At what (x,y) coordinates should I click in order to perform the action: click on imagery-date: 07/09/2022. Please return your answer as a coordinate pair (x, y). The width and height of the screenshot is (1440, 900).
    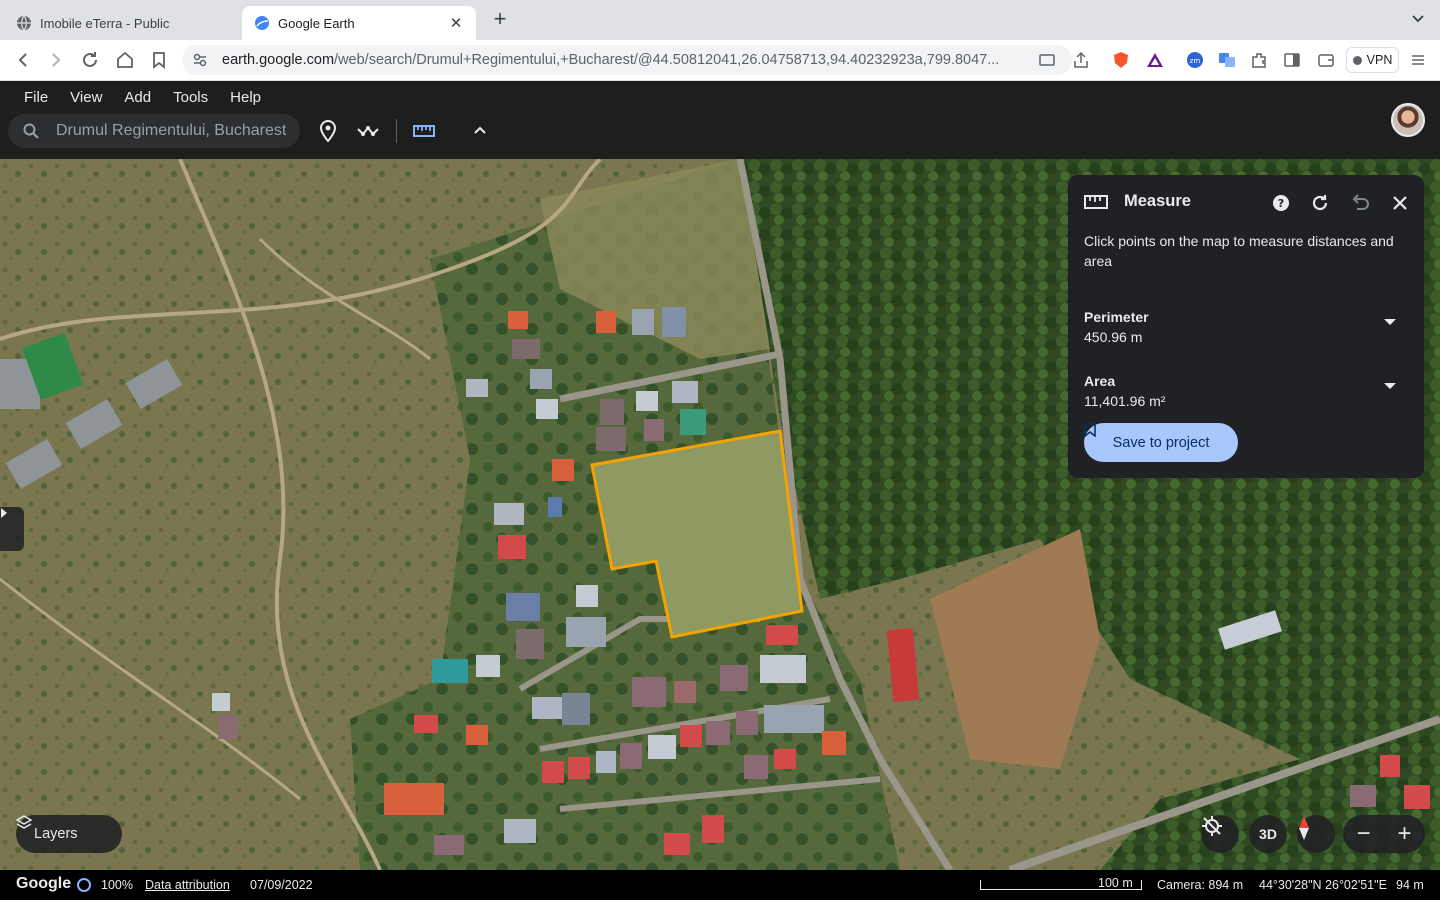
    Looking at the image, I should click on (281, 885).